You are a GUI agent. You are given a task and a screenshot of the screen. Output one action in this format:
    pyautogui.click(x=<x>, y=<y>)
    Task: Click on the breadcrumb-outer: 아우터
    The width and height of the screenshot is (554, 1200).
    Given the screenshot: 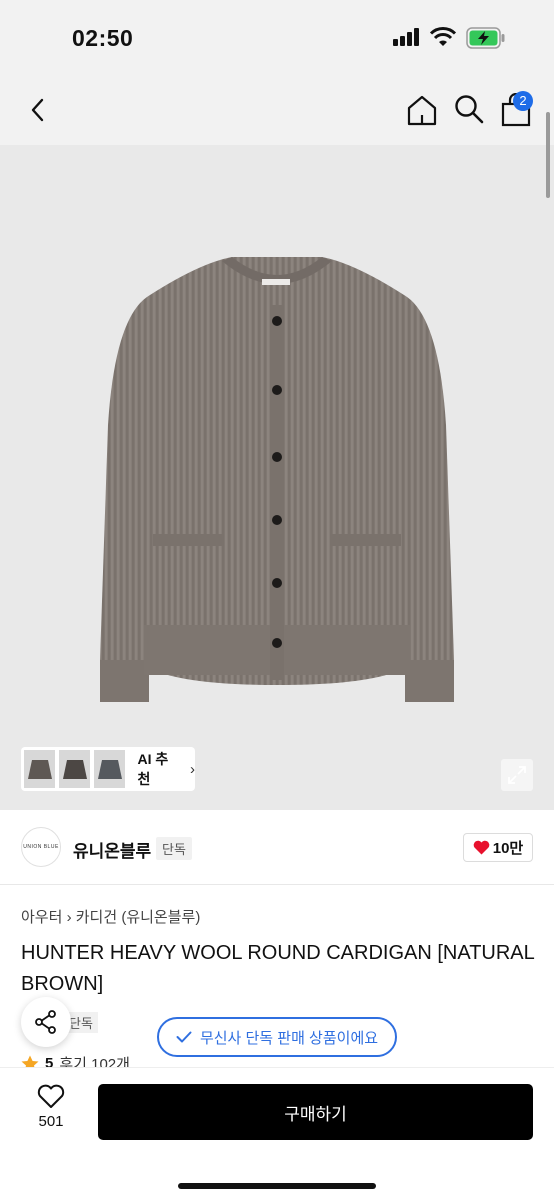 What is the action you would take?
    pyautogui.click(x=41, y=917)
    